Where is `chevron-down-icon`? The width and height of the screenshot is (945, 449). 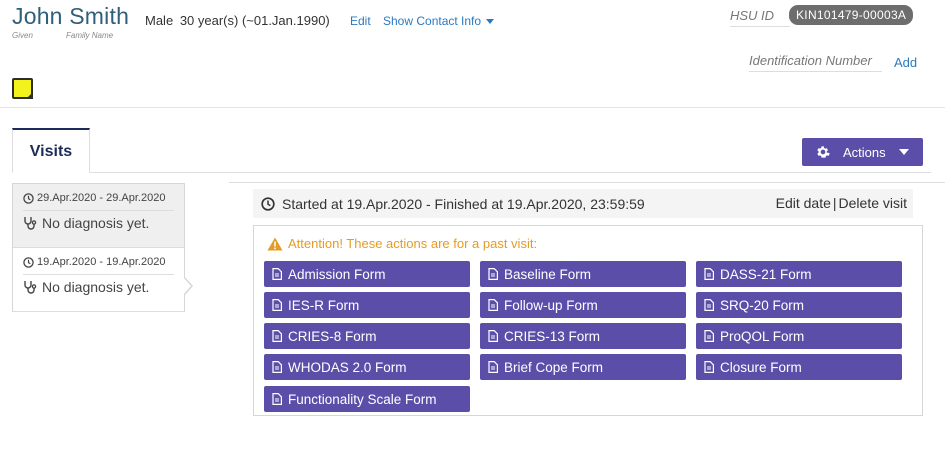 chevron-down-icon is located at coordinates (490, 22).